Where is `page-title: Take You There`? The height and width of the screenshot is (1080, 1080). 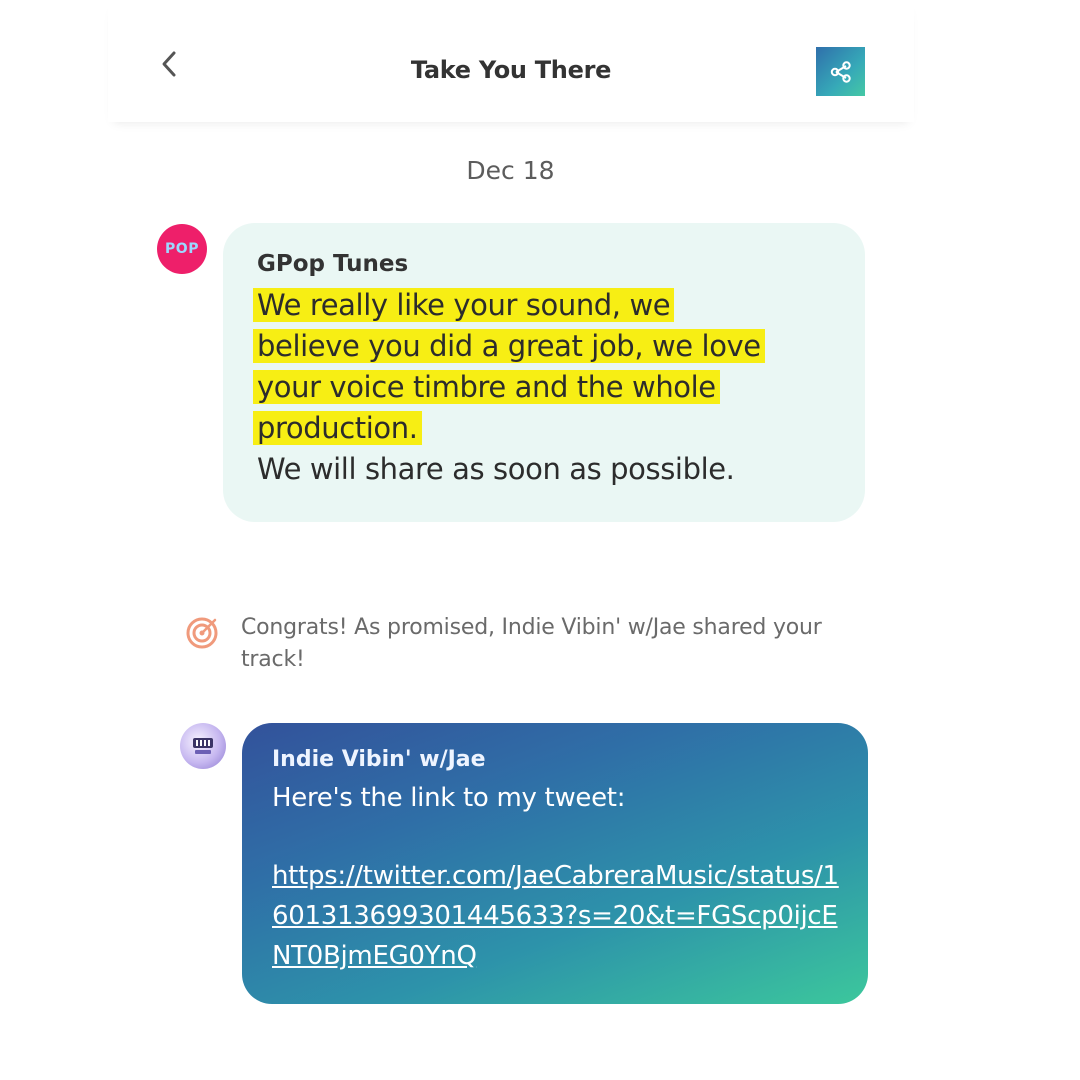 page-title: Take You There is located at coordinates (511, 70).